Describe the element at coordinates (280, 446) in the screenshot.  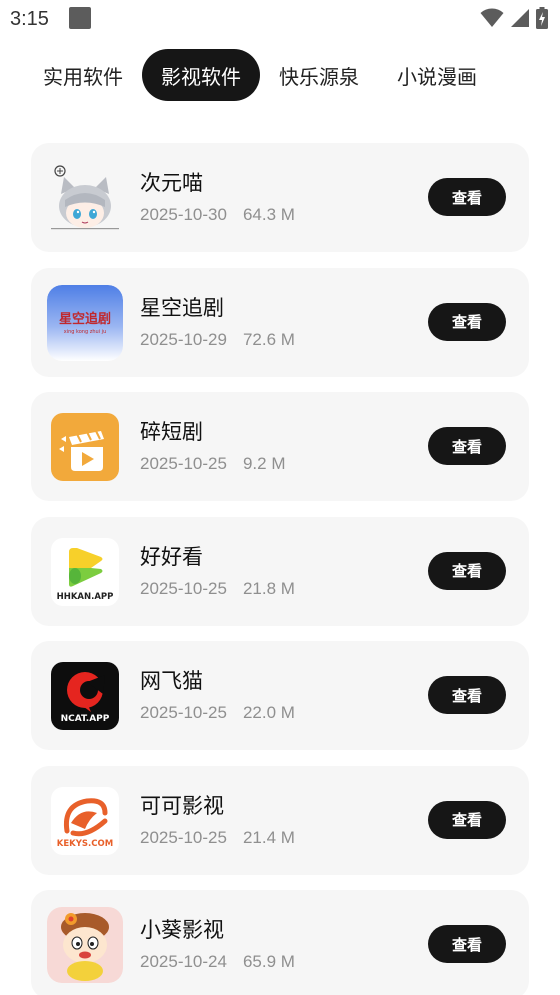
I see `app-card: 碎短剧 2025-10-25 9.2 M 查看` at that location.